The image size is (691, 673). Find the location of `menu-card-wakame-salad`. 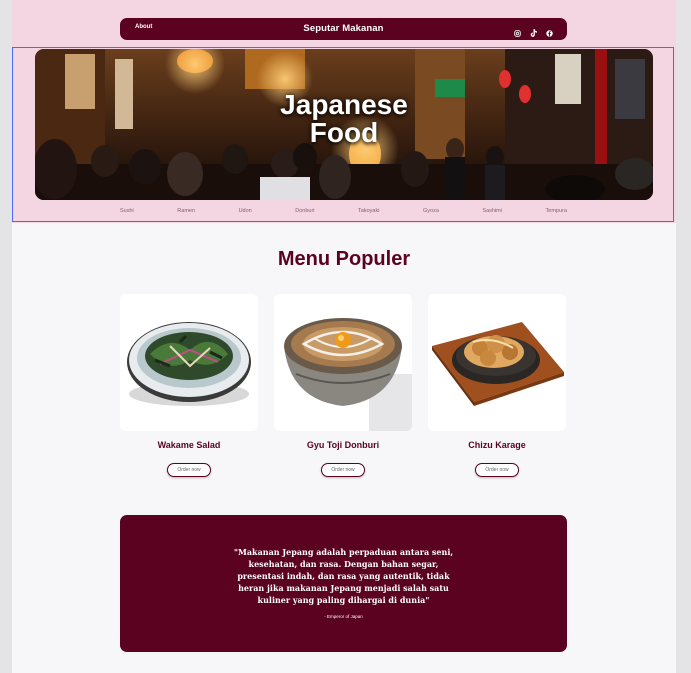

menu-card-wakame-salad is located at coordinates (189, 362).